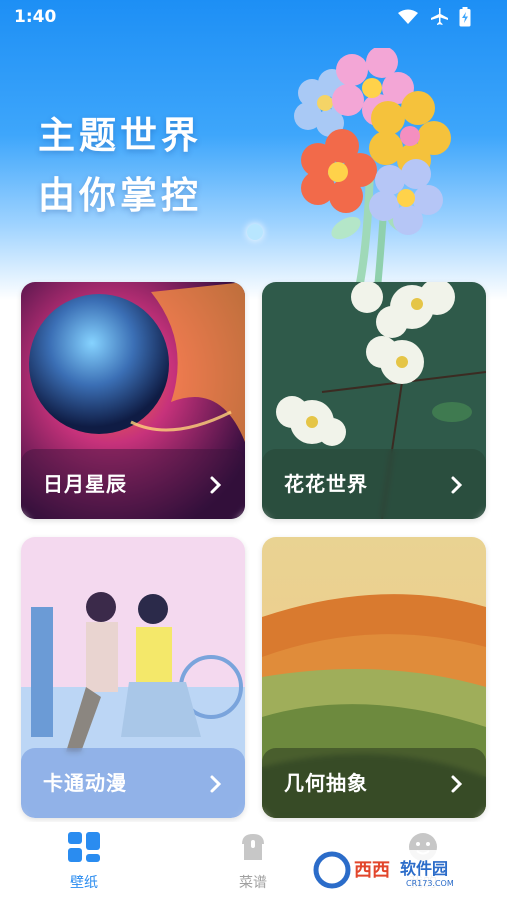 The height and width of the screenshot is (901, 507). I want to click on status-time: 1:40, so click(35, 17).